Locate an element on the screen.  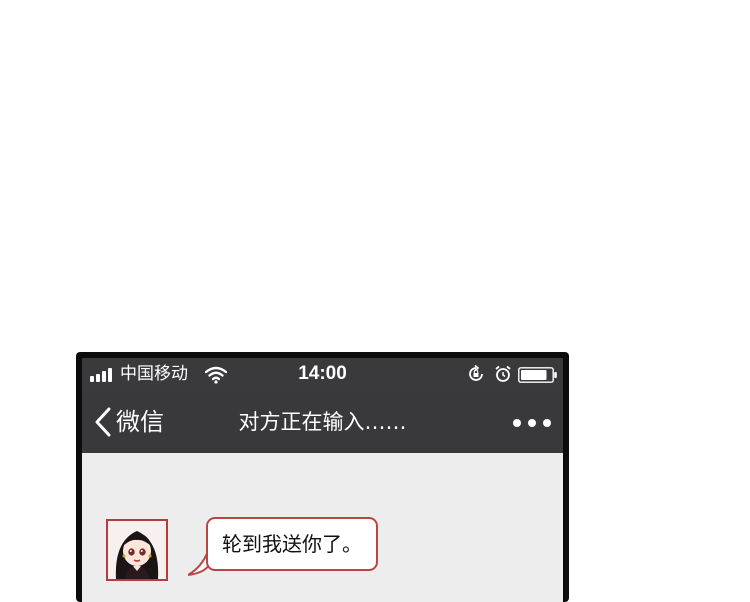
back-label: 微信 is located at coordinates (140, 422).